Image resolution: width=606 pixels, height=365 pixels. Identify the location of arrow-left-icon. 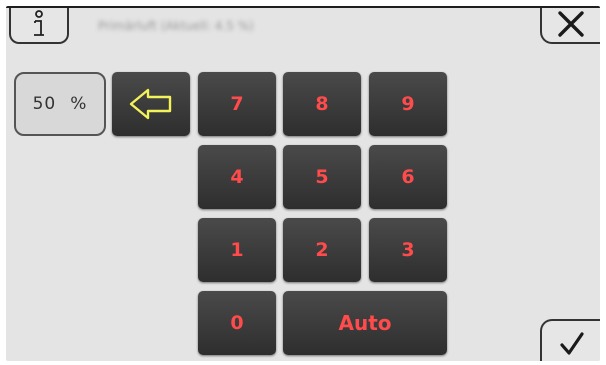
(150, 104).